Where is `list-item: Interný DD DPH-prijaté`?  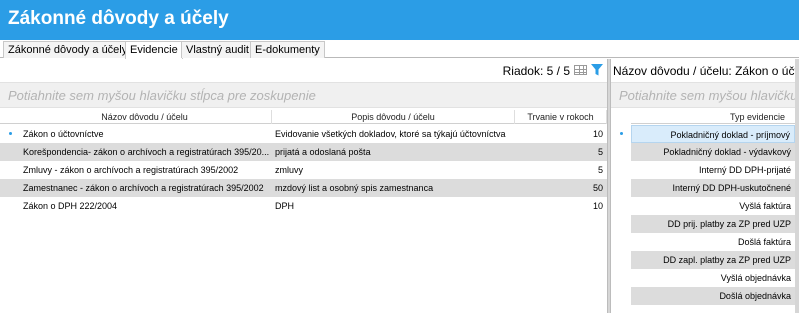 list-item: Interný DD DPH-prijaté is located at coordinates (713, 170).